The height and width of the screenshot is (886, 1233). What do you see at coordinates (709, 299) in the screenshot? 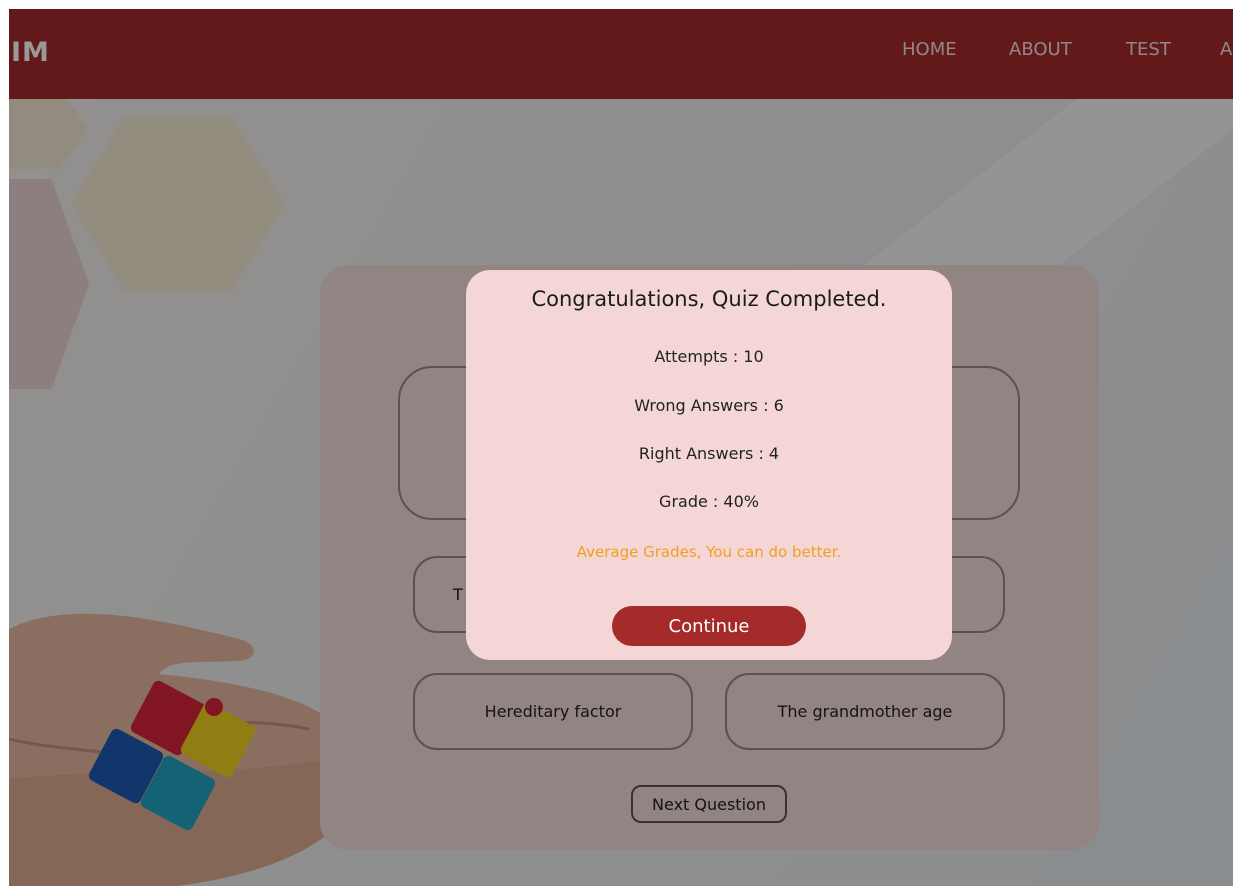
I see `modal-title: Congratulations, Quiz Completed.` at bounding box center [709, 299].